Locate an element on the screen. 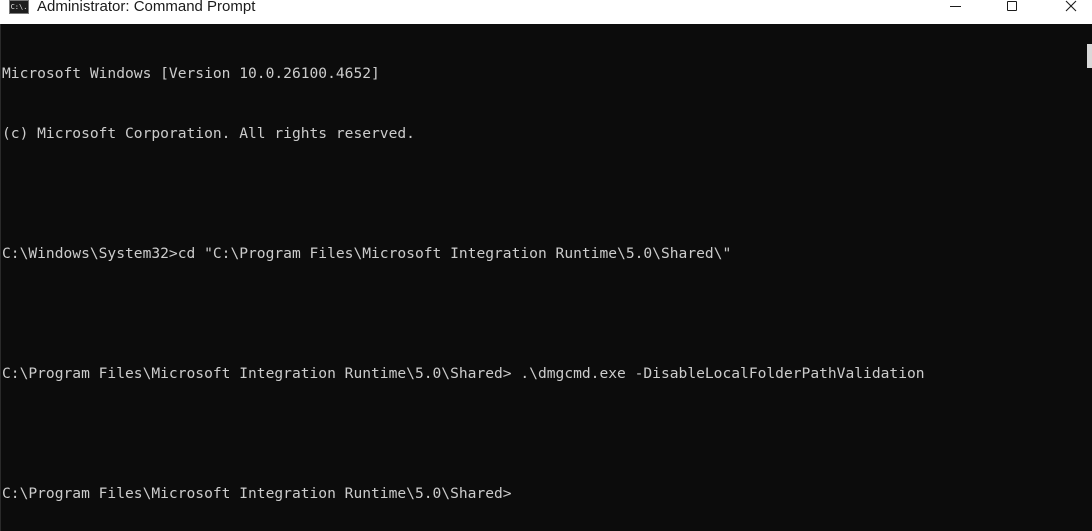  title-bar: C:\. Administrator: Command Prompt is located at coordinates (546, 12).